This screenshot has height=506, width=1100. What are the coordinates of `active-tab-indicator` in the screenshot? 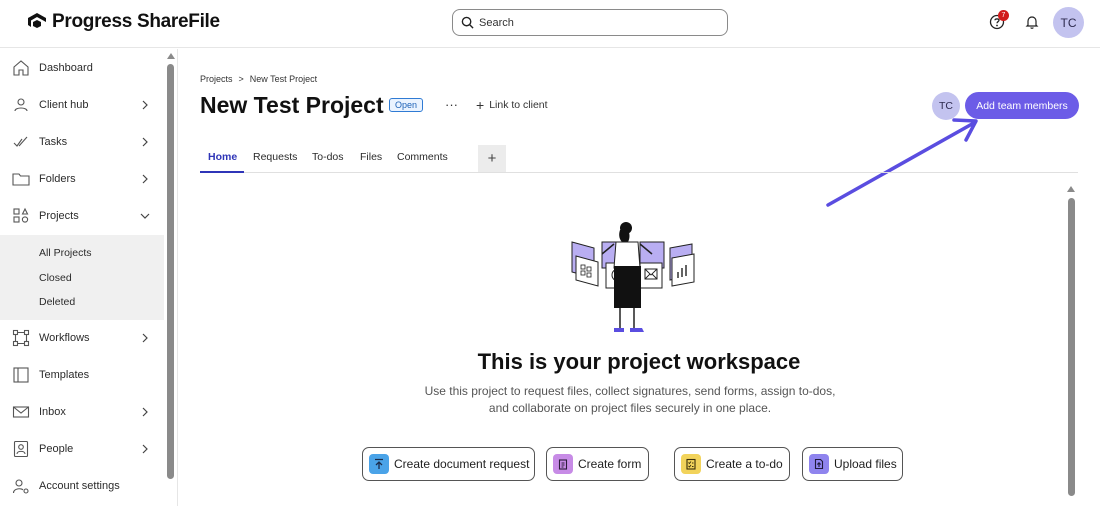 It's located at (222, 172).